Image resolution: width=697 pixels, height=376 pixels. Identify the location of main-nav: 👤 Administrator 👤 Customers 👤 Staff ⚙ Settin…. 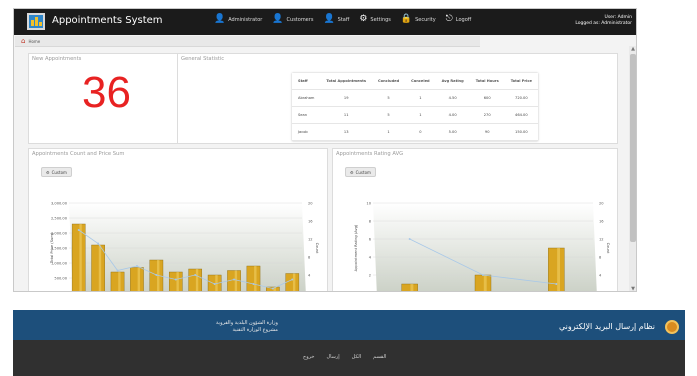
(342, 19).